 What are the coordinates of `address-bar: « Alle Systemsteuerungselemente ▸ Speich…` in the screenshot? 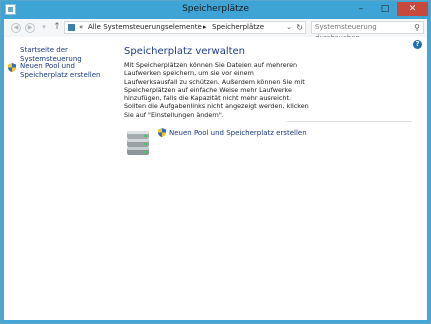 It's located at (185, 27).